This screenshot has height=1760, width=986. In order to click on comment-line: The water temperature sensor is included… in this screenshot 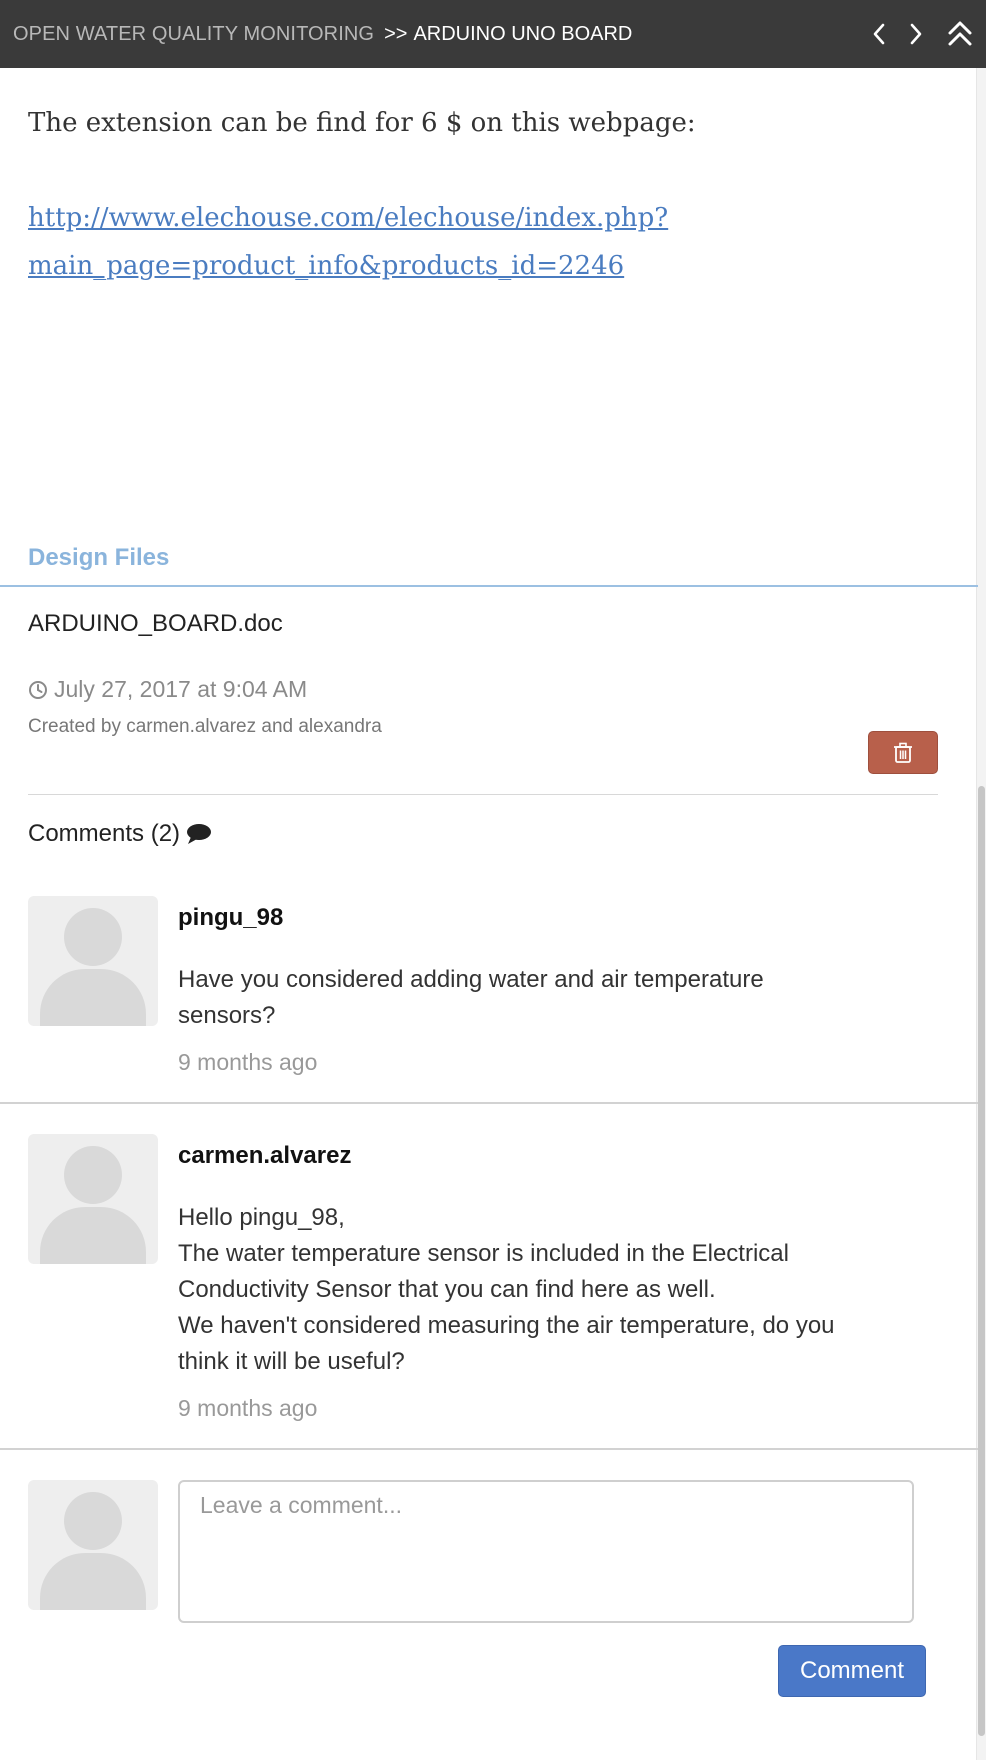, I will do `click(483, 1253)`.